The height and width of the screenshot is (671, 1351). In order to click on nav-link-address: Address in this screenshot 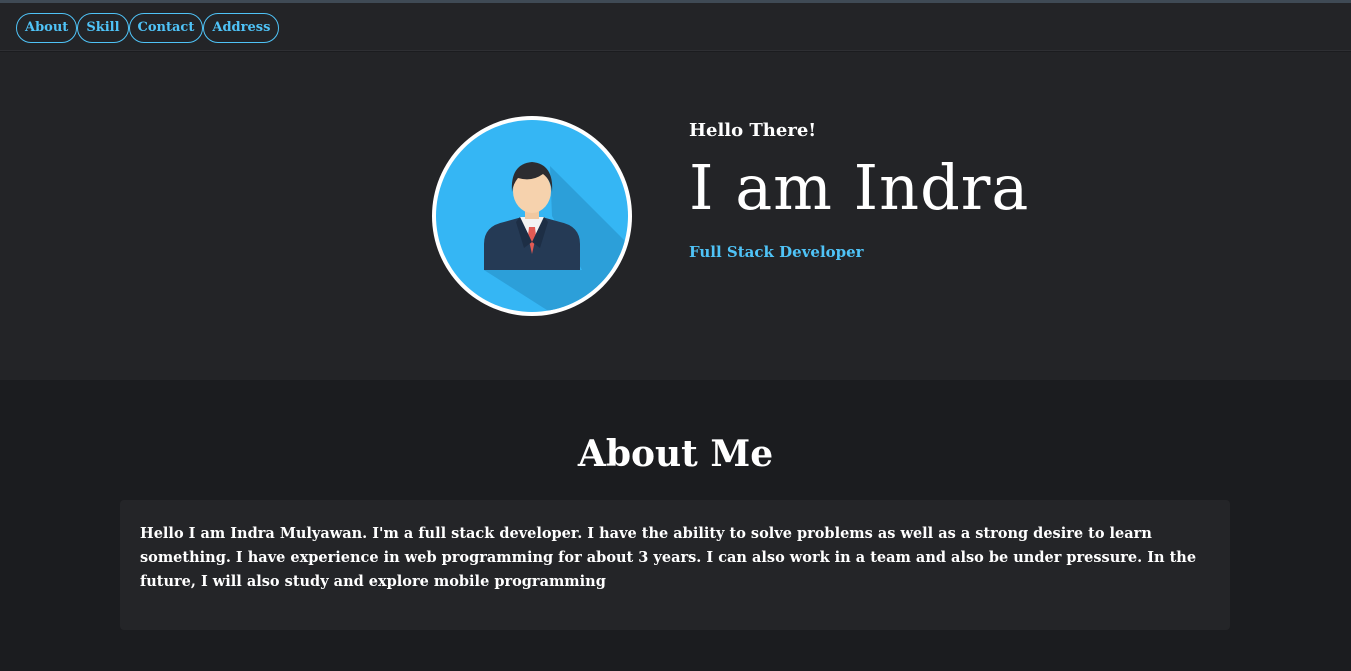, I will do `click(241, 28)`.